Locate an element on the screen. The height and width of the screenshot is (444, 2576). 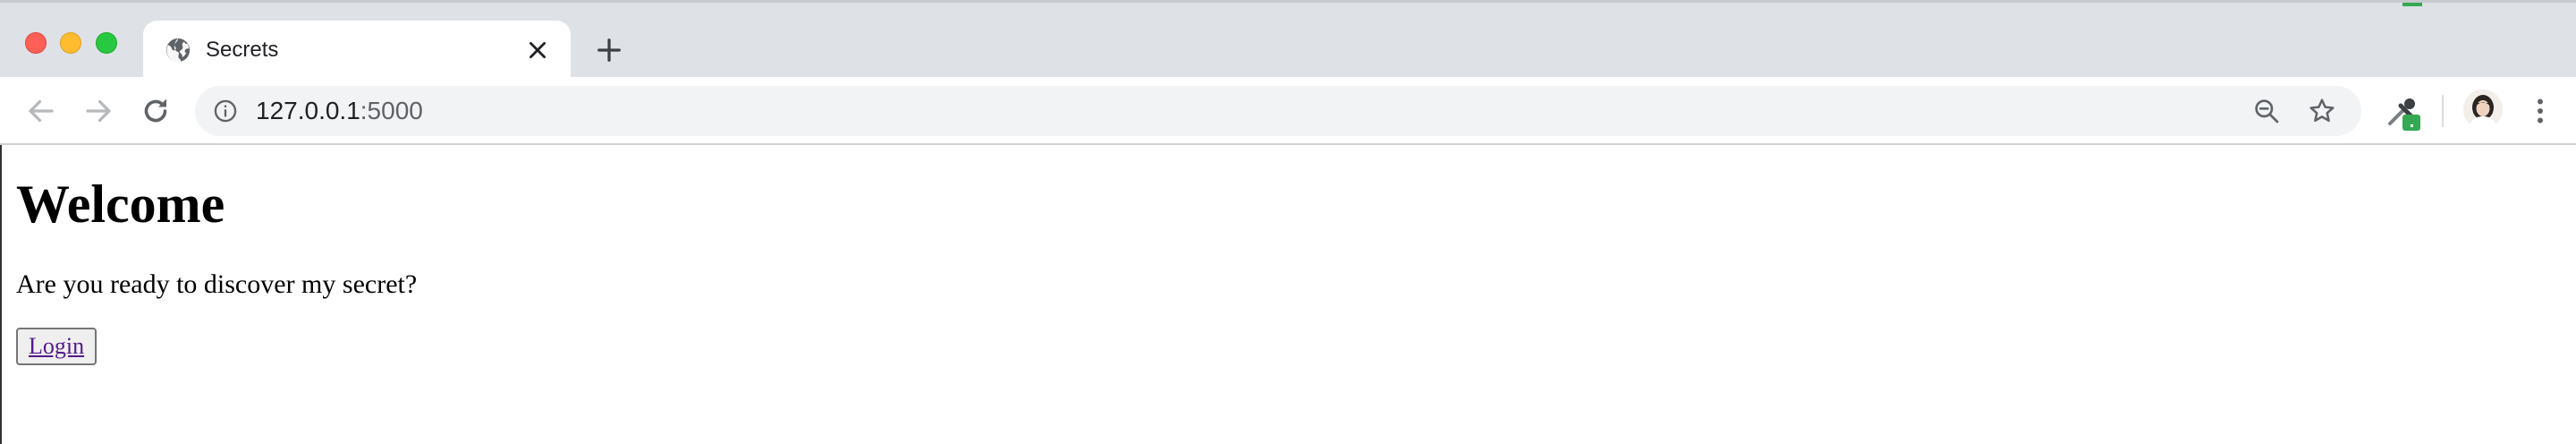
toolbar-divider is located at coordinates (2443, 111).